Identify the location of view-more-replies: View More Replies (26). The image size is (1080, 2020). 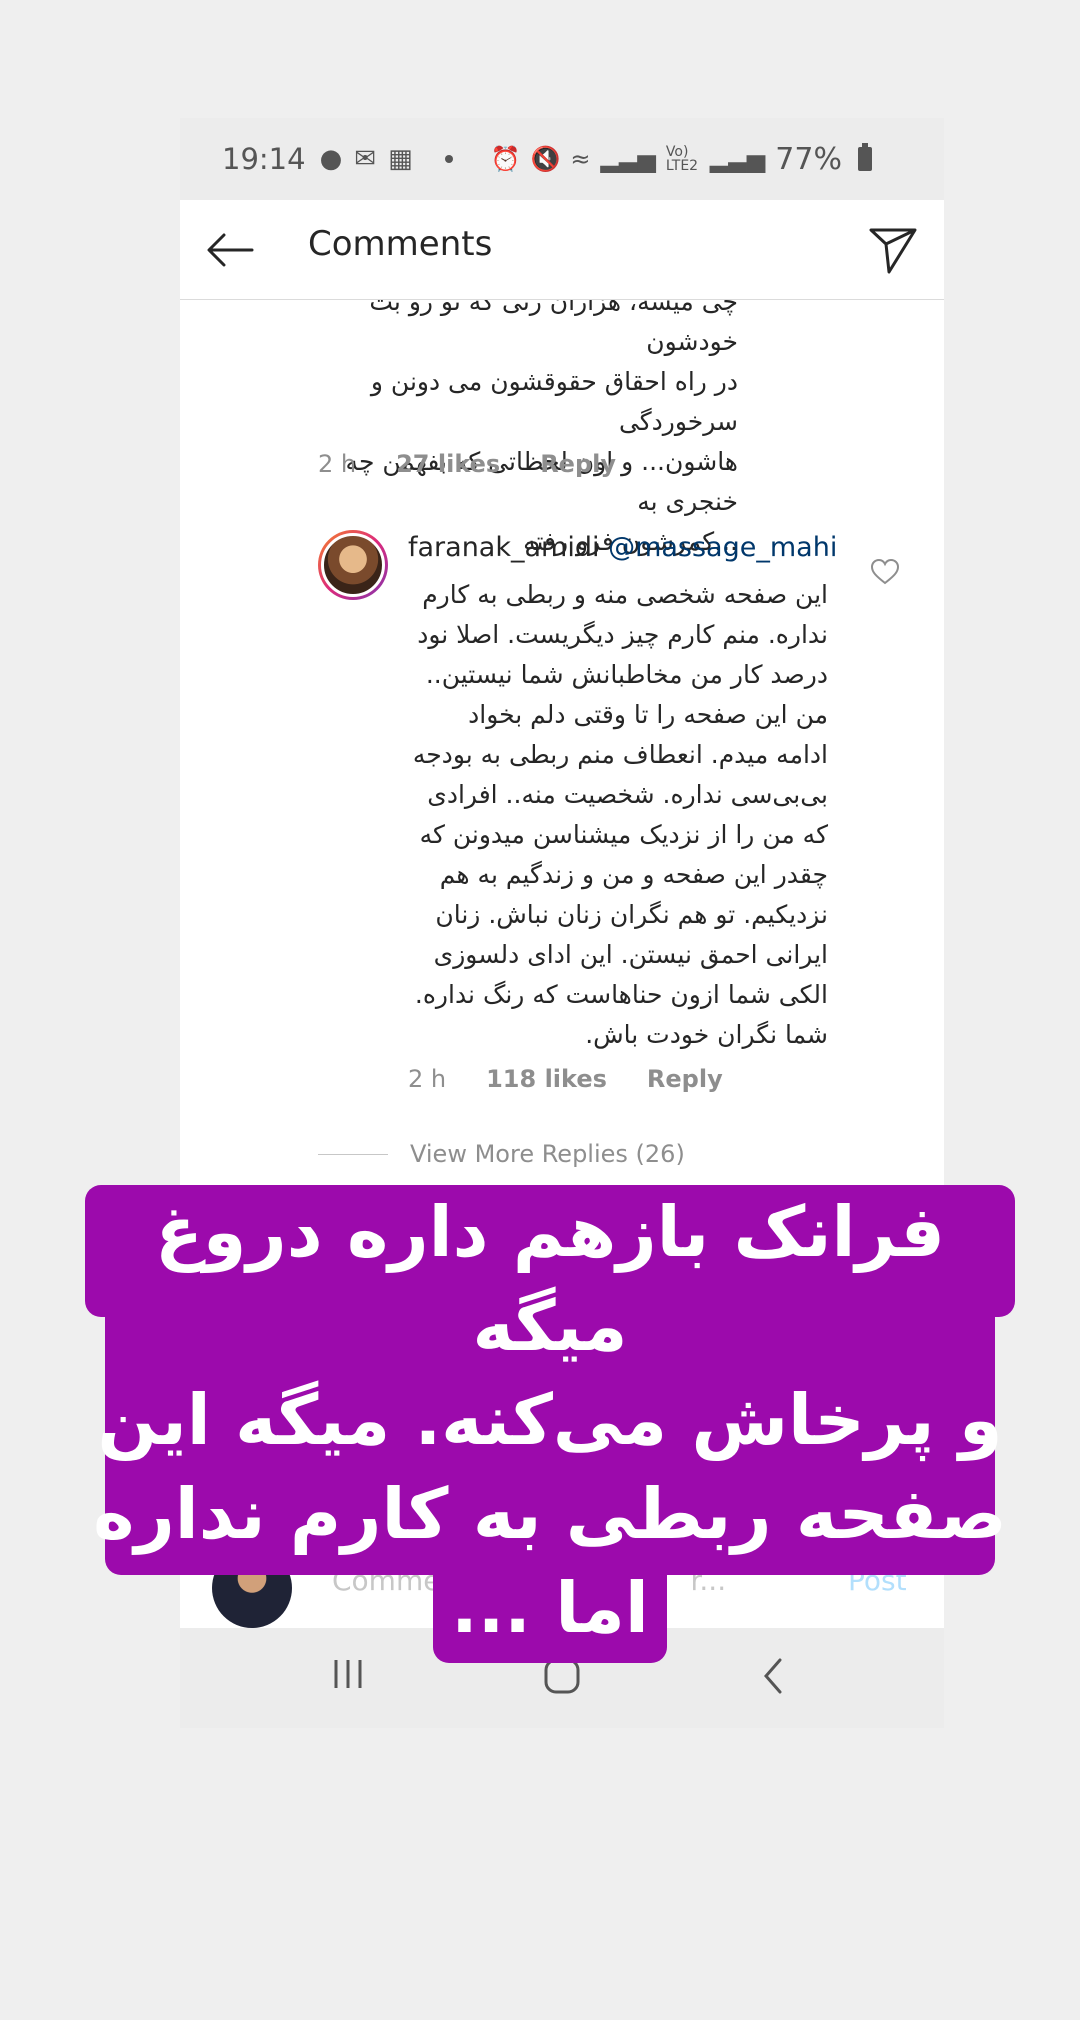
(501, 1154).